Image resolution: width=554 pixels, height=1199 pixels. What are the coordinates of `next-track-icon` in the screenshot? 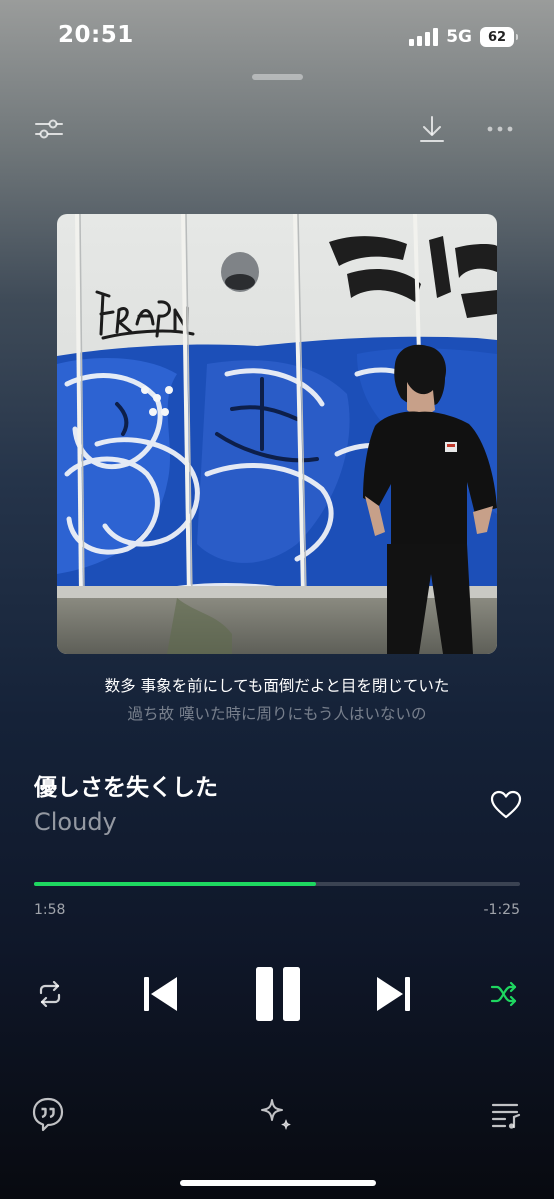 It's located at (394, 994).